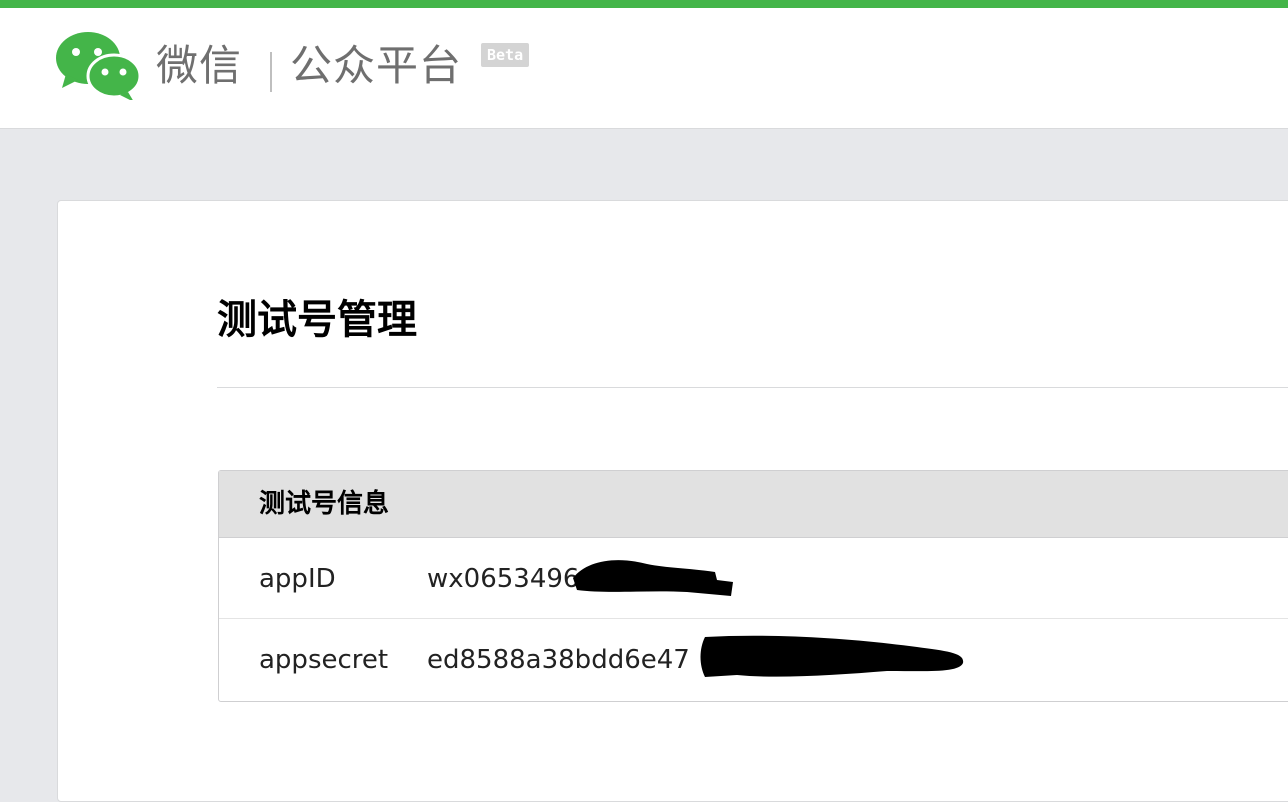 This screenshot has width=1288, height=802. I want to click on appsecret-redaction-mark, so click(832, 656).